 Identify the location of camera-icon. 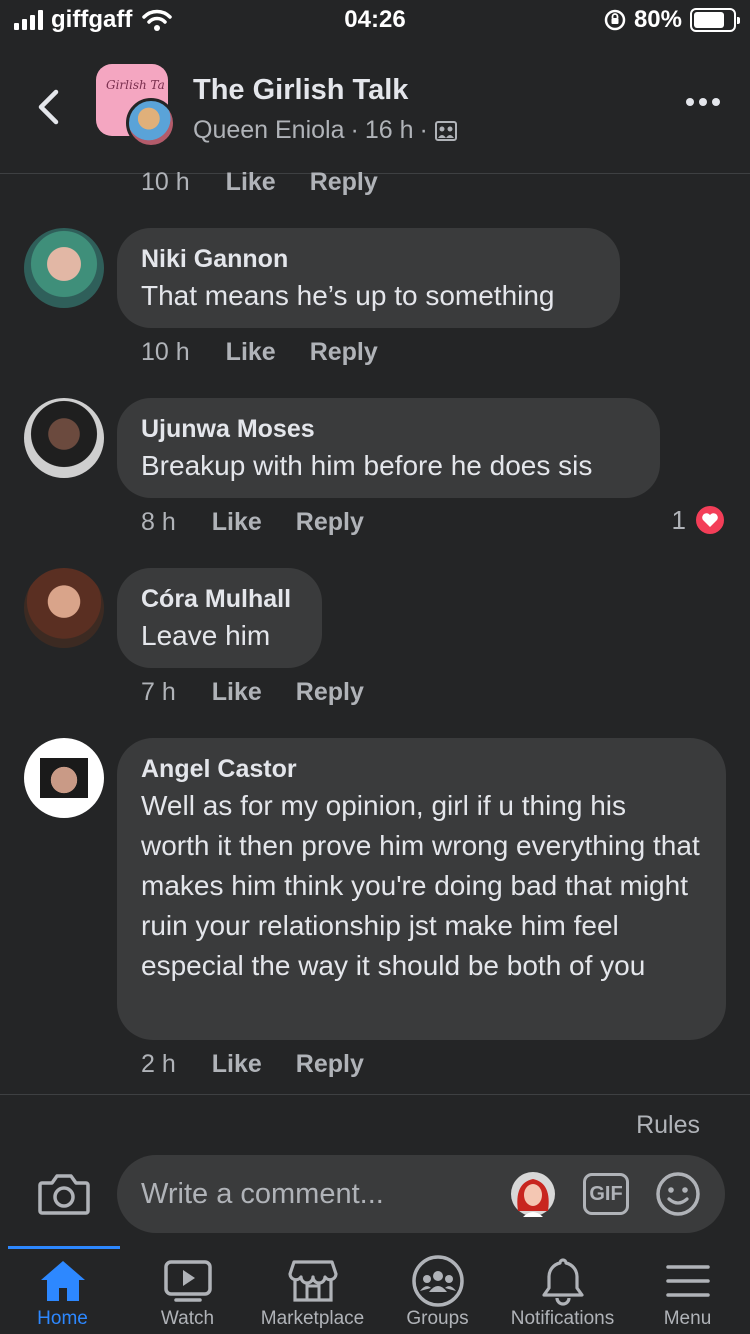
(64, 1194).